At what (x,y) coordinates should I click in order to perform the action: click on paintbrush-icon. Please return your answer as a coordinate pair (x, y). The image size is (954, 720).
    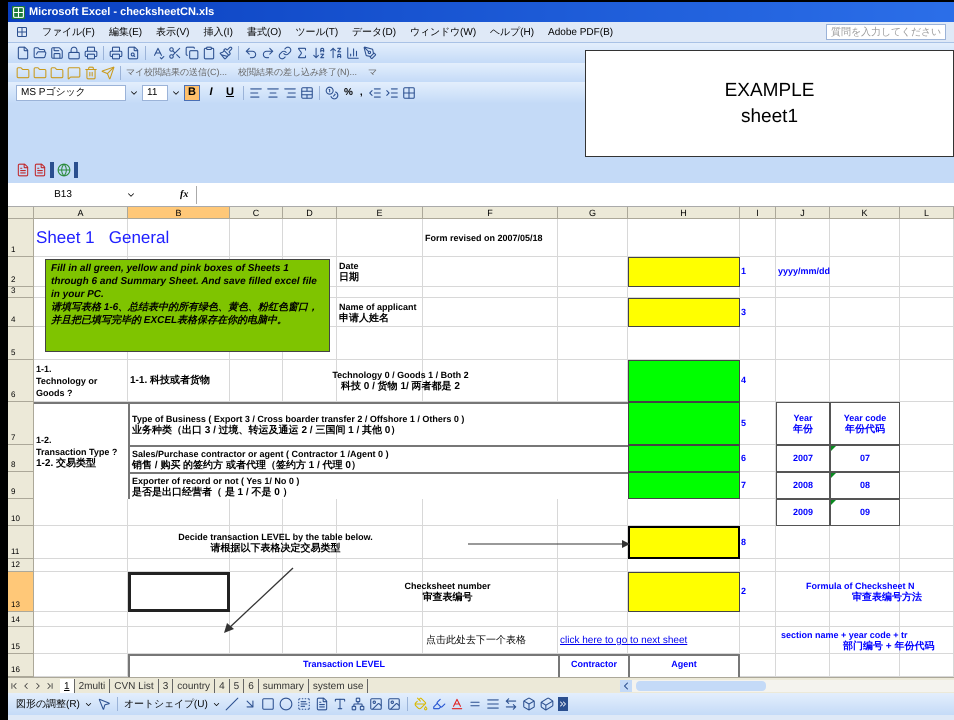
    Looking at the image, I should click on (226, 53).